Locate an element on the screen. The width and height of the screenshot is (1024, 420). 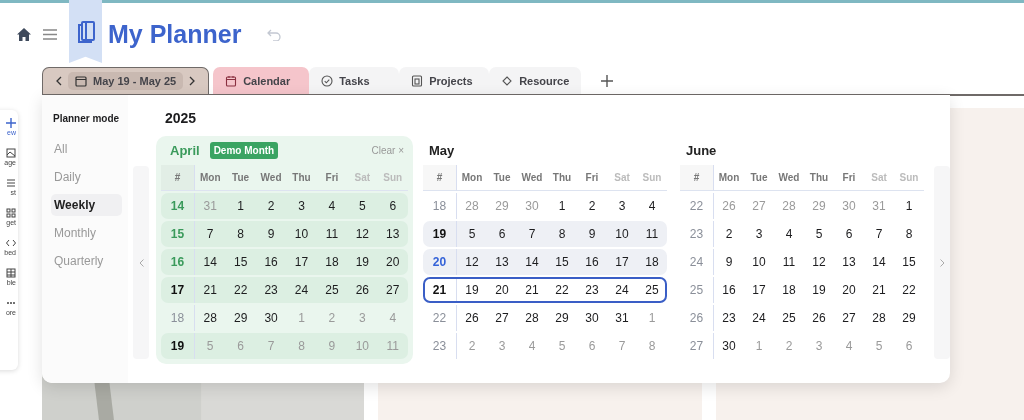
date-range-chip: May 19 - May 25 is located at coordinates (126, 81).